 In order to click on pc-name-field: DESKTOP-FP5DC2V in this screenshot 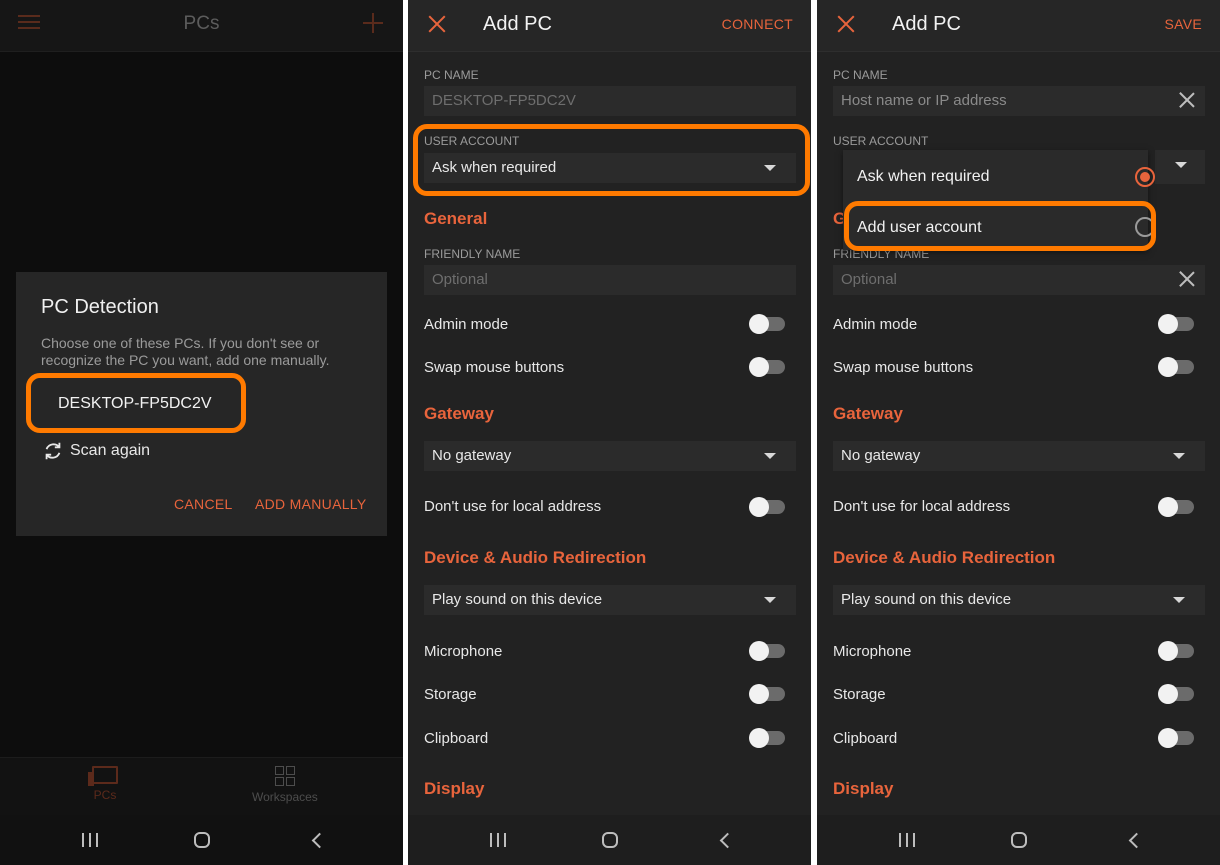, I will do `click(610, 101)`.